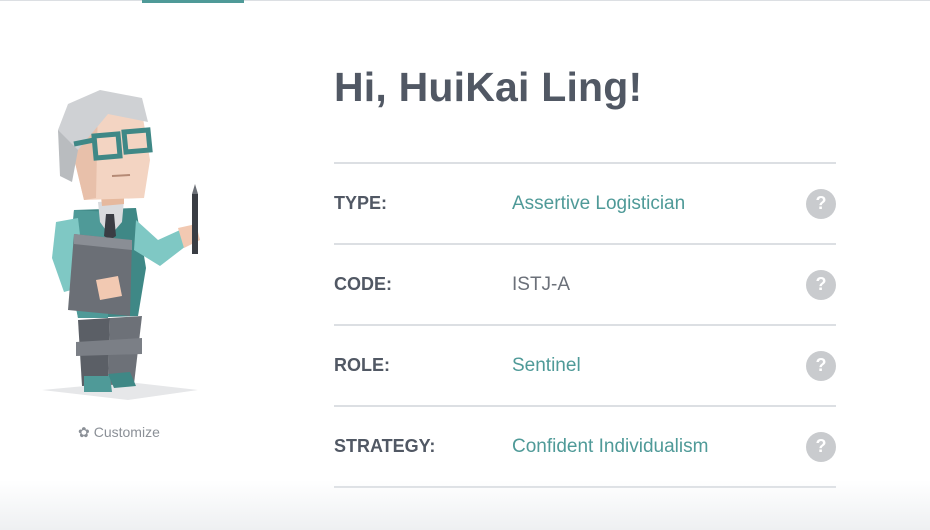 This screenshot has width=930, height=530. Describe the element at coordinates (362, 365) in the screenshot. I see `role-label: ROLE:` at that location.